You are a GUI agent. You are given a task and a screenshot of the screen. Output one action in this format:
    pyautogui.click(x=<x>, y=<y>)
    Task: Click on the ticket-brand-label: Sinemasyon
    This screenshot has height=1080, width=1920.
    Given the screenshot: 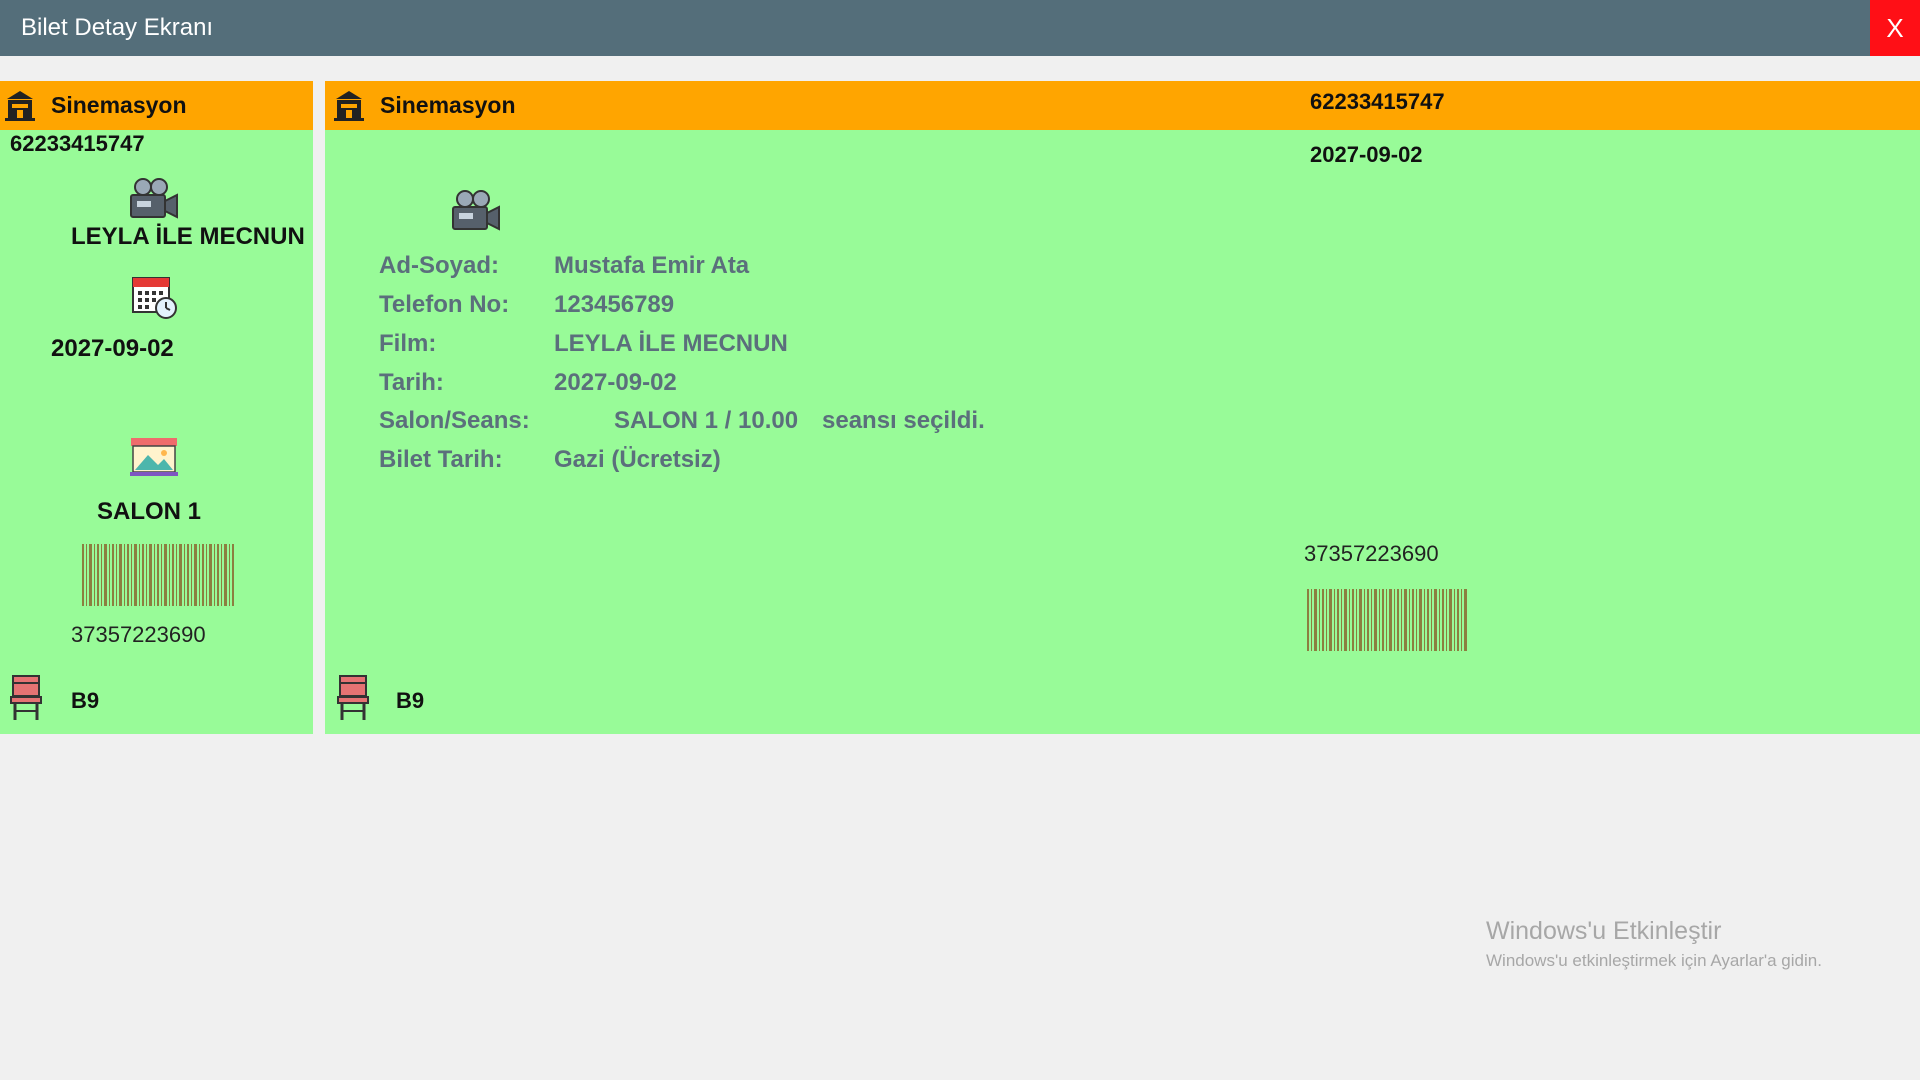 What is the action you would take?
    pyautogui.click(x=448, y=104)
    